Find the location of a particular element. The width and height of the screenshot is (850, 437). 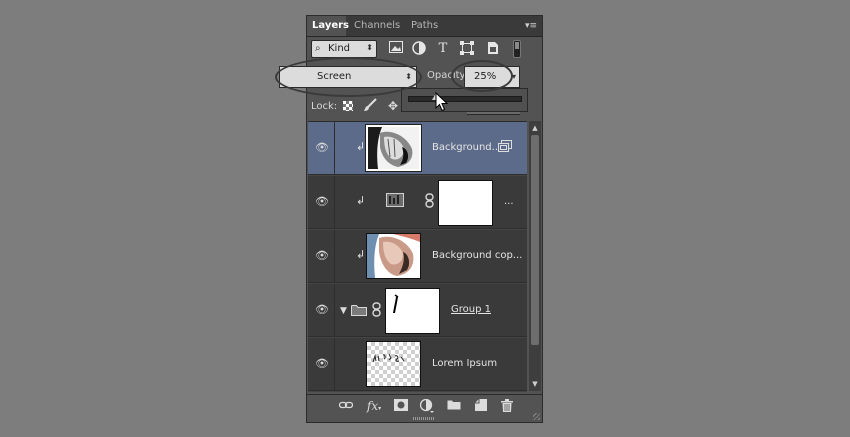

filter-toggle-switch is located at coordinates (517, 49).